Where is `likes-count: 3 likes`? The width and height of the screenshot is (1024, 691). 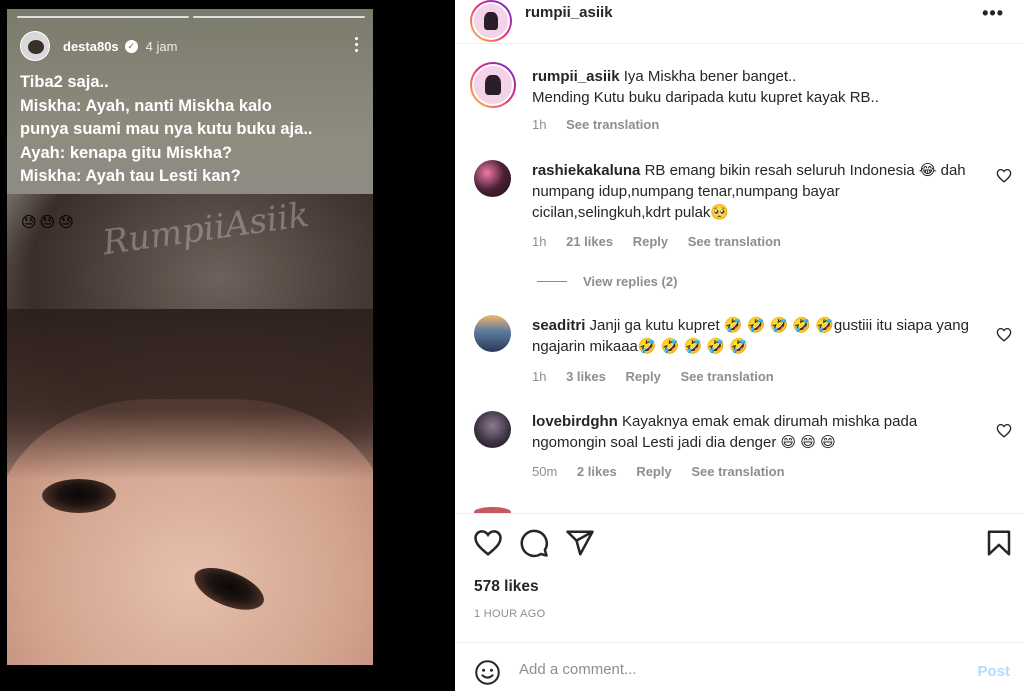
likes-count: 3 likes is located at coordinates (586, 376).